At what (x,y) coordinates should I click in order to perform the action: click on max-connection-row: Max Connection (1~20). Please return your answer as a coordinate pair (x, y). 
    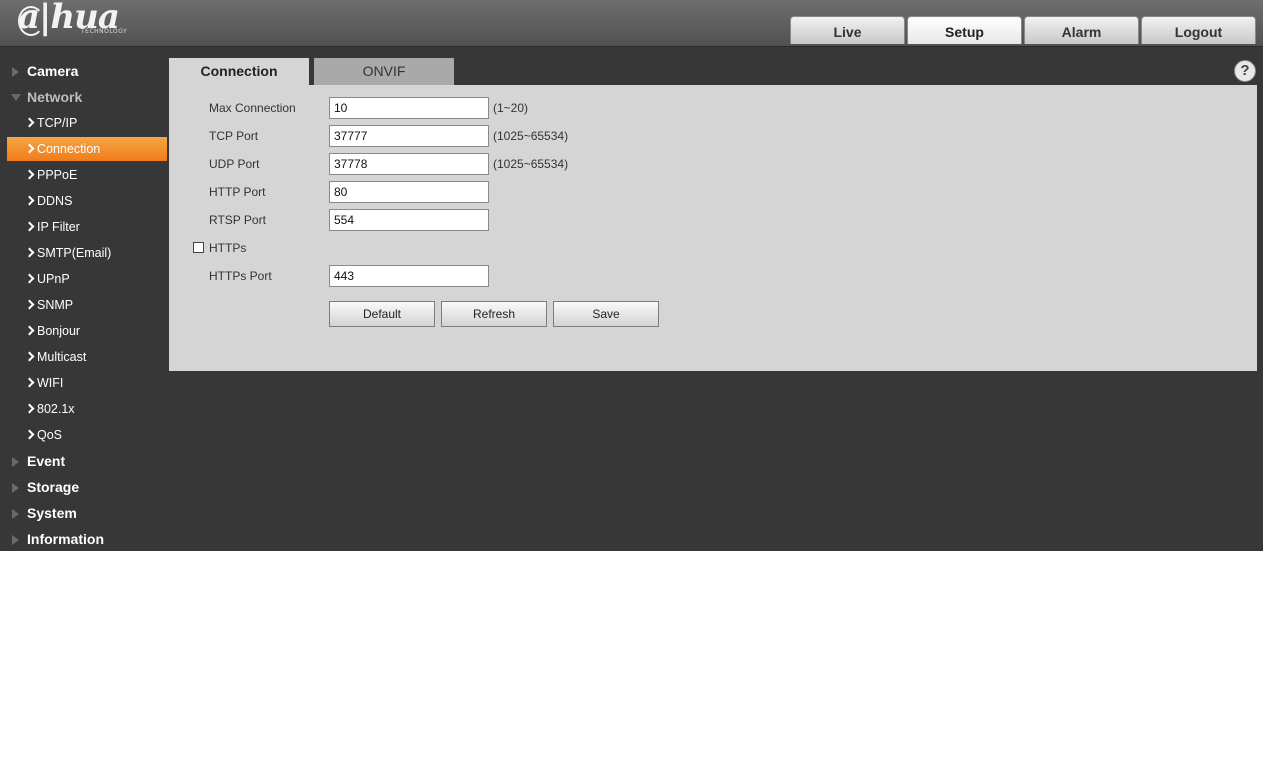
    Looking at the image, I should click on (469, 108).